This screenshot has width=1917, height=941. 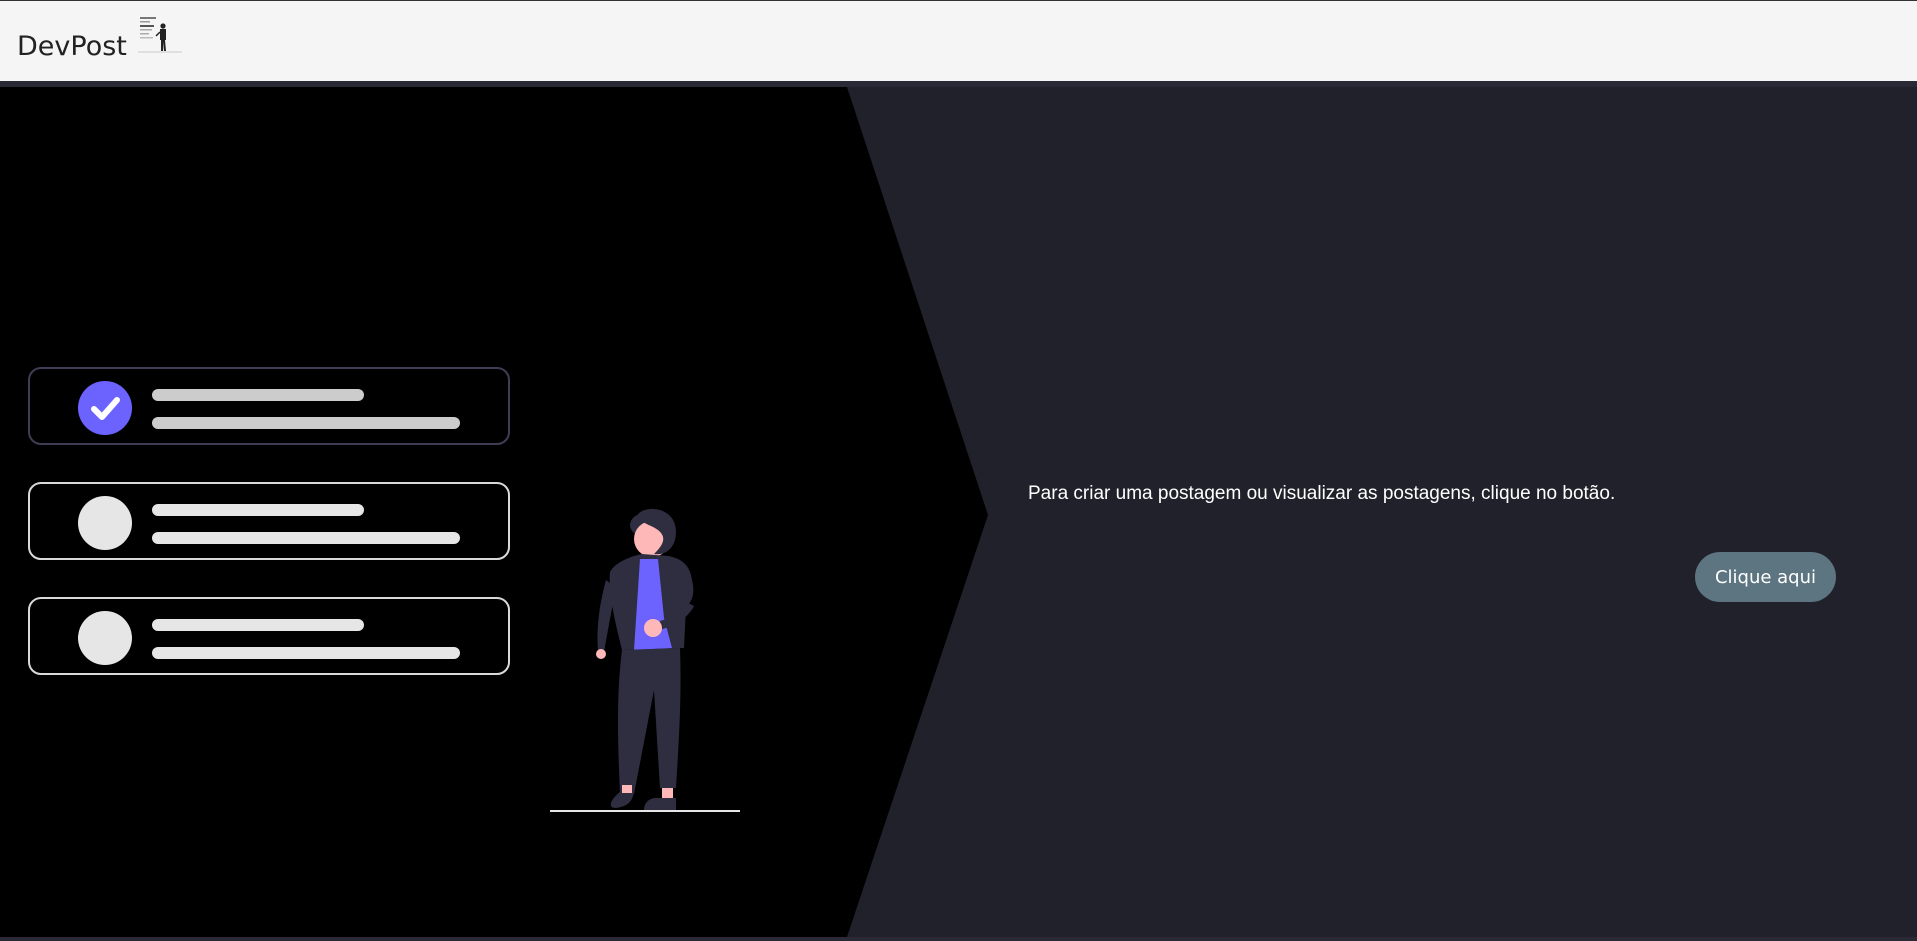 I want to click on bottom-strip, so click(x=958, y=939).